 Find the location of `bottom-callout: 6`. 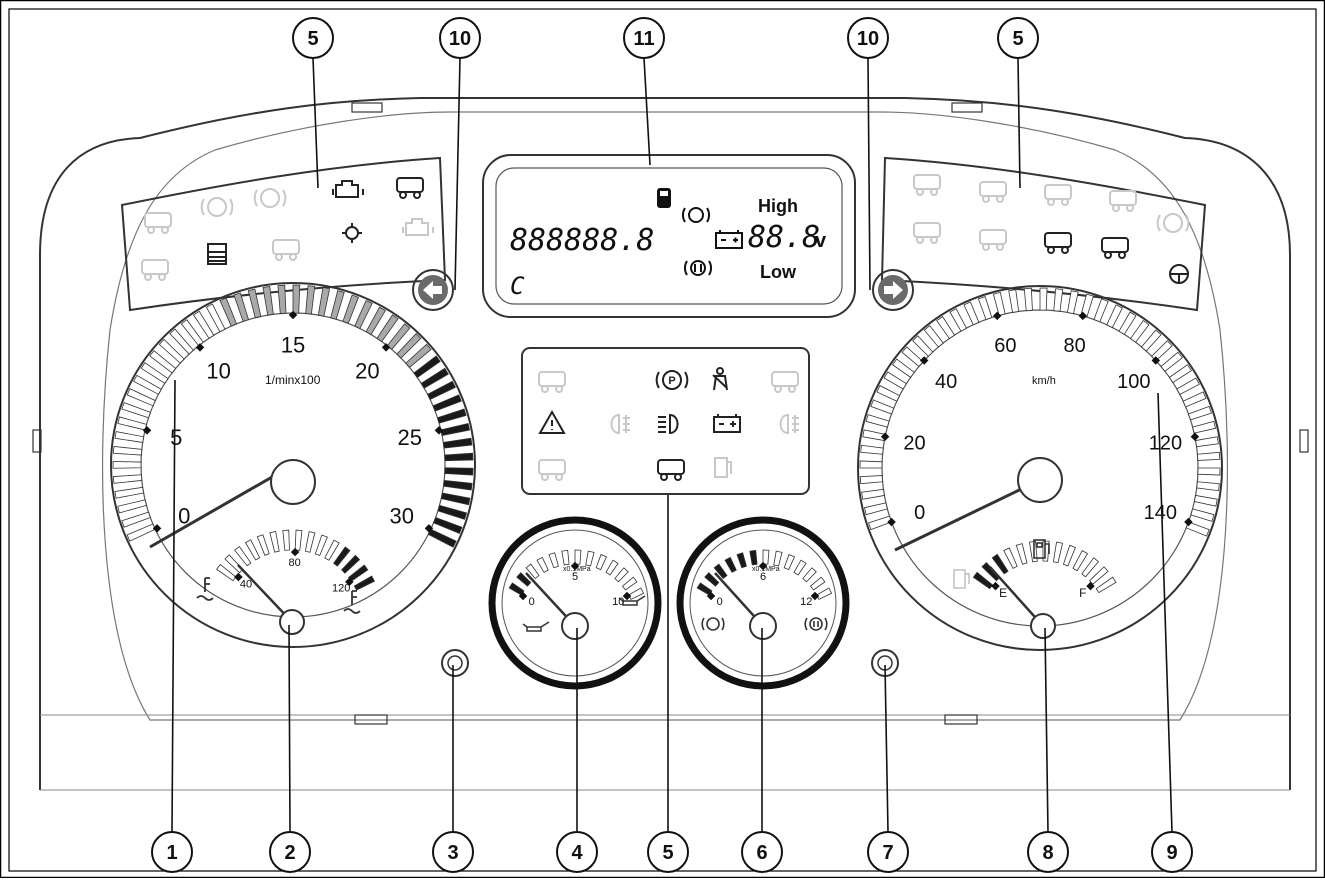

bottom-callout: 6 is located at coordinates (762, 852).